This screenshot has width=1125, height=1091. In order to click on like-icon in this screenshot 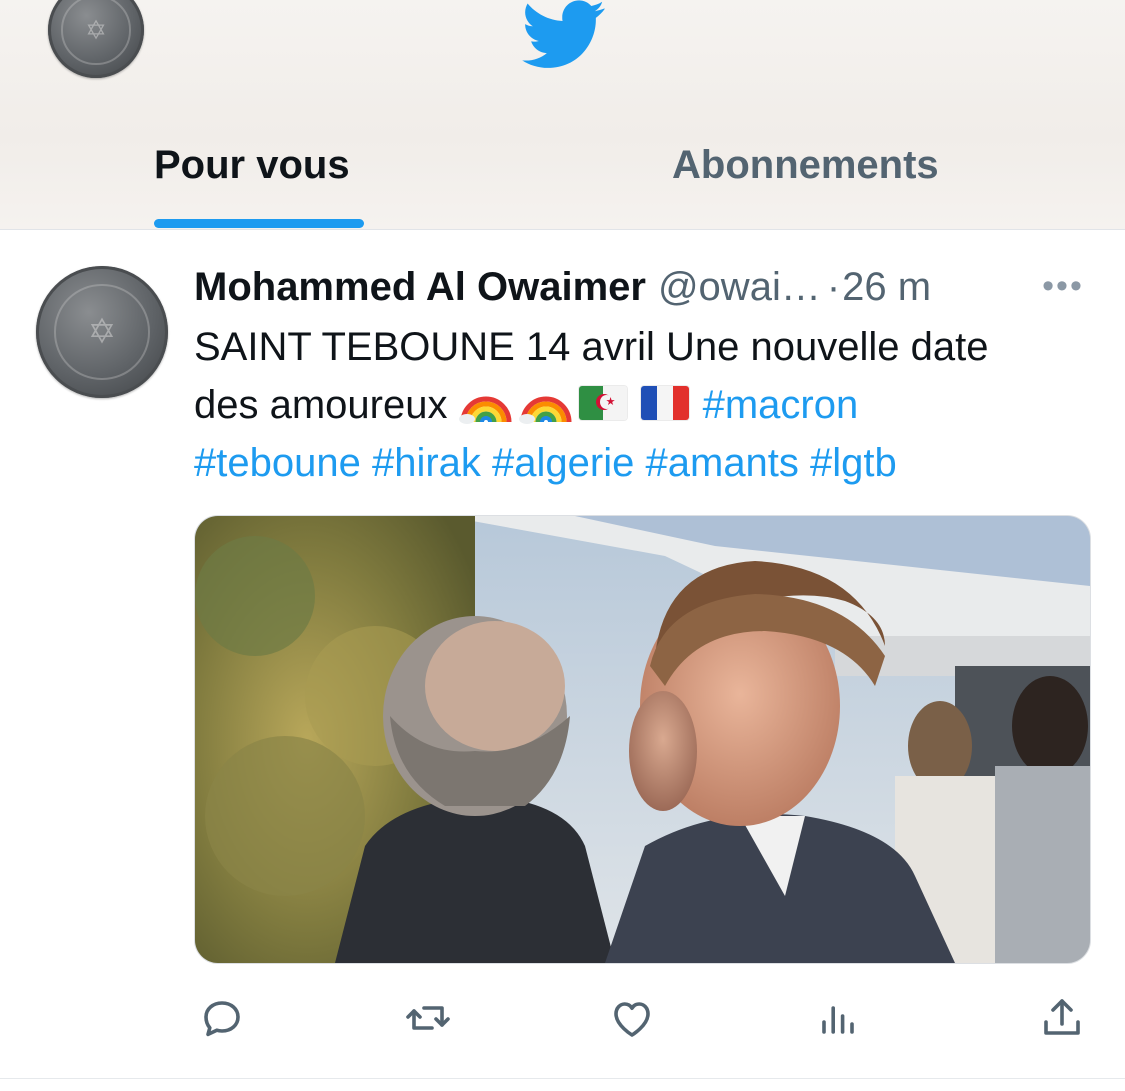, I will do `click(632, 1018)`.